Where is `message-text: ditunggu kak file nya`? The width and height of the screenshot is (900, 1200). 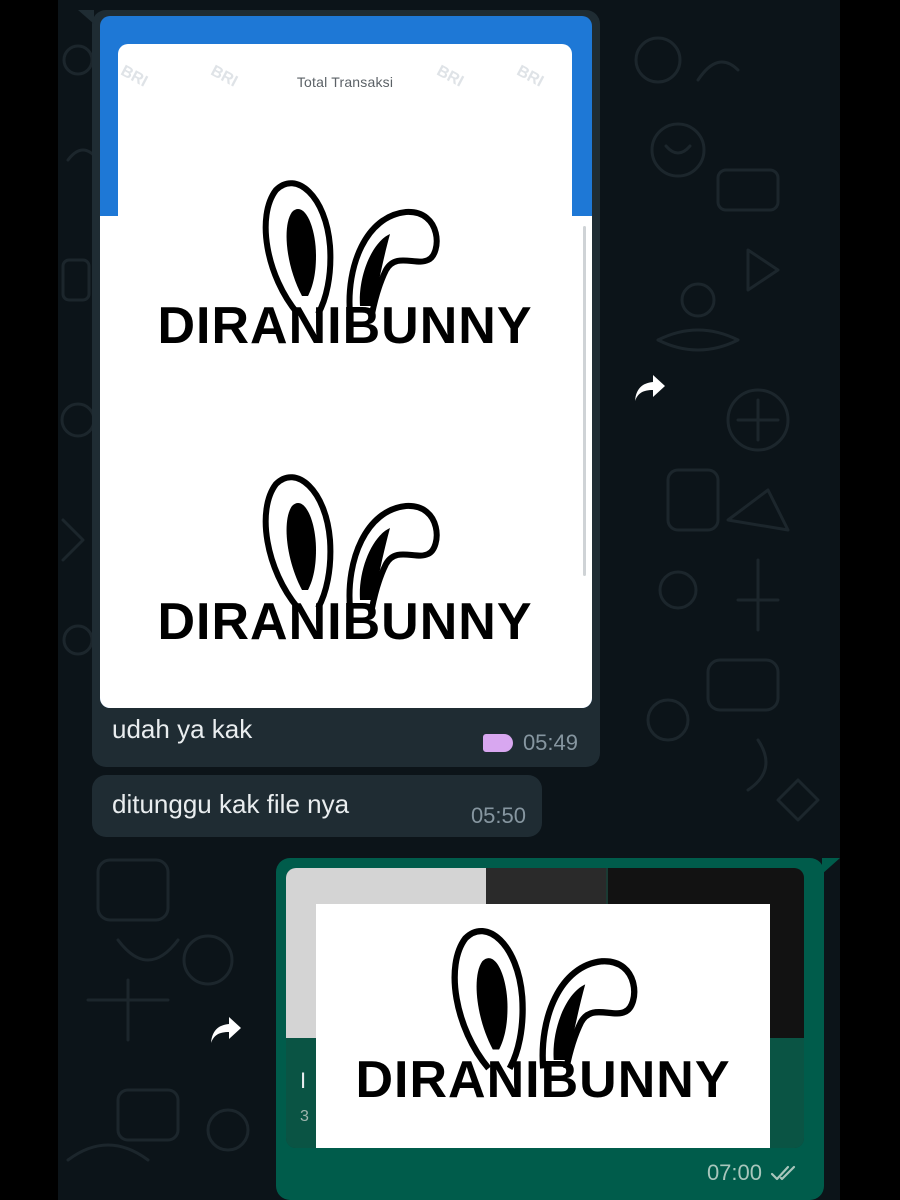
message-text: ditunggu kak file nya is located at coordinates (231, 804).